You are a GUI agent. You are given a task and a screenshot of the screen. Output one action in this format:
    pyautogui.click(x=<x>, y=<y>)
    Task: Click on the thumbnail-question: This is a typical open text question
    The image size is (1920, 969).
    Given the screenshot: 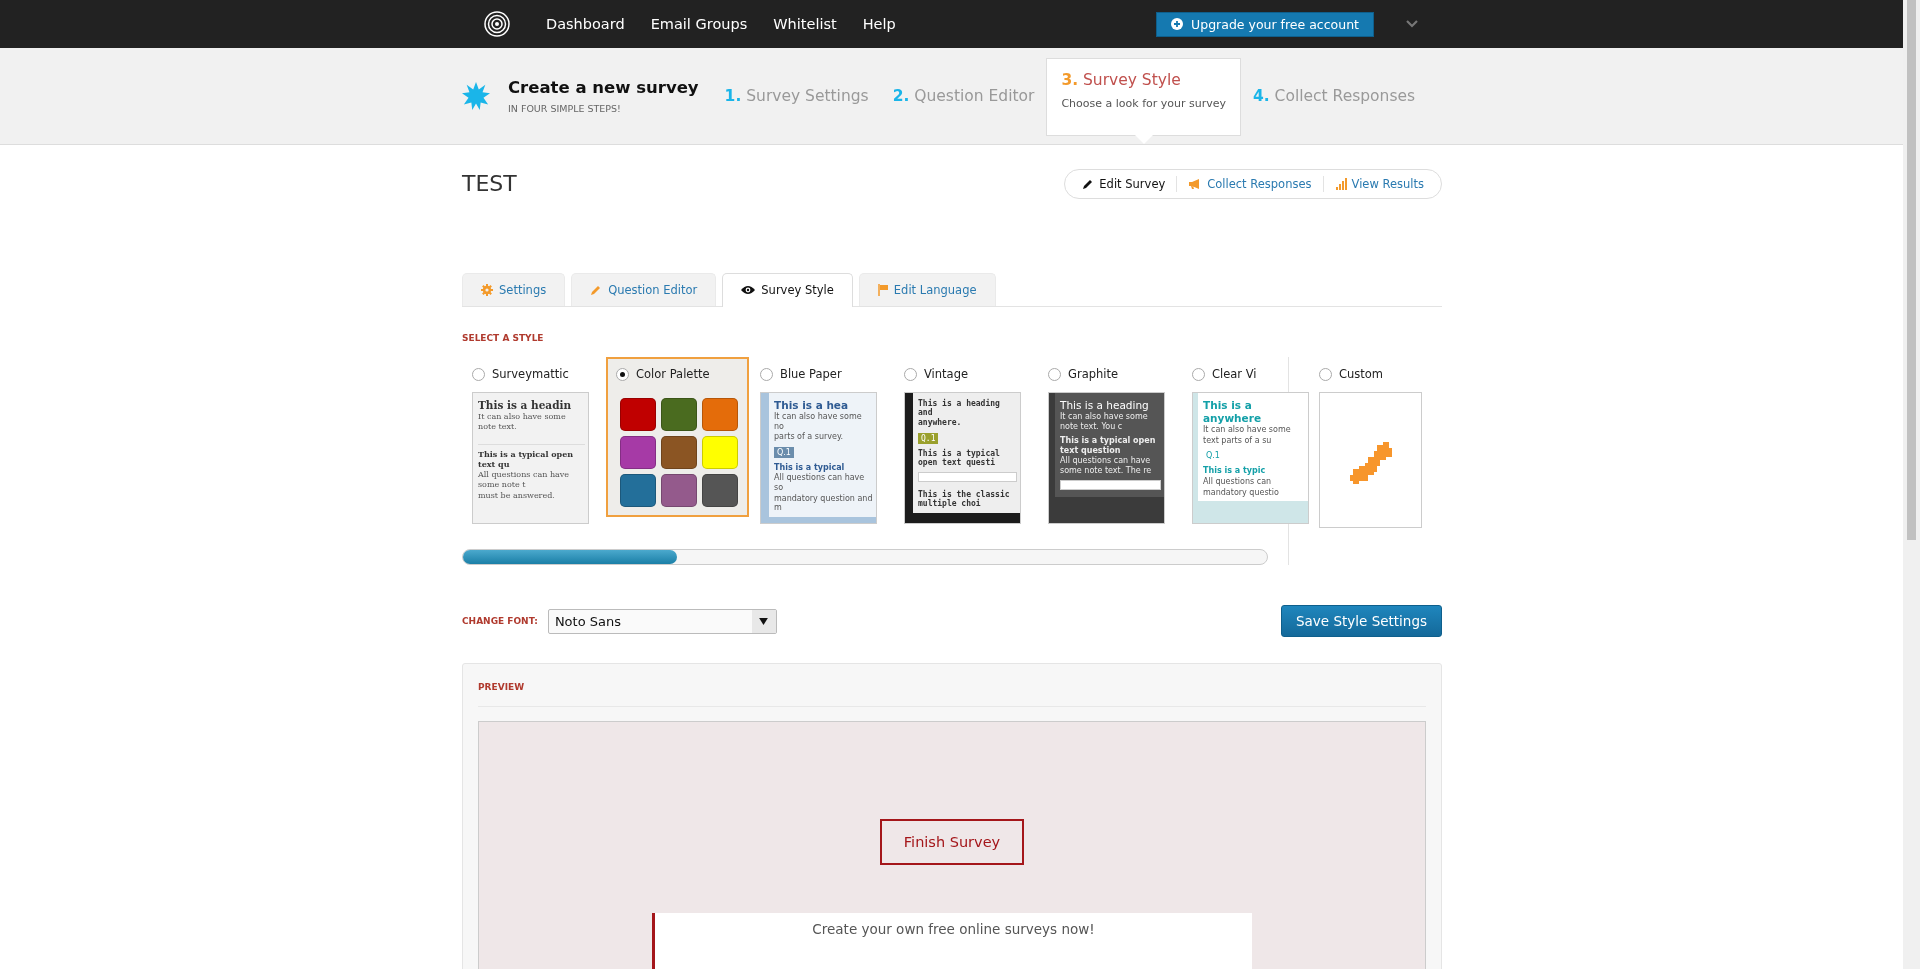 What is the action you would take?
    pyautogui.click(x=1108, y=446)
    